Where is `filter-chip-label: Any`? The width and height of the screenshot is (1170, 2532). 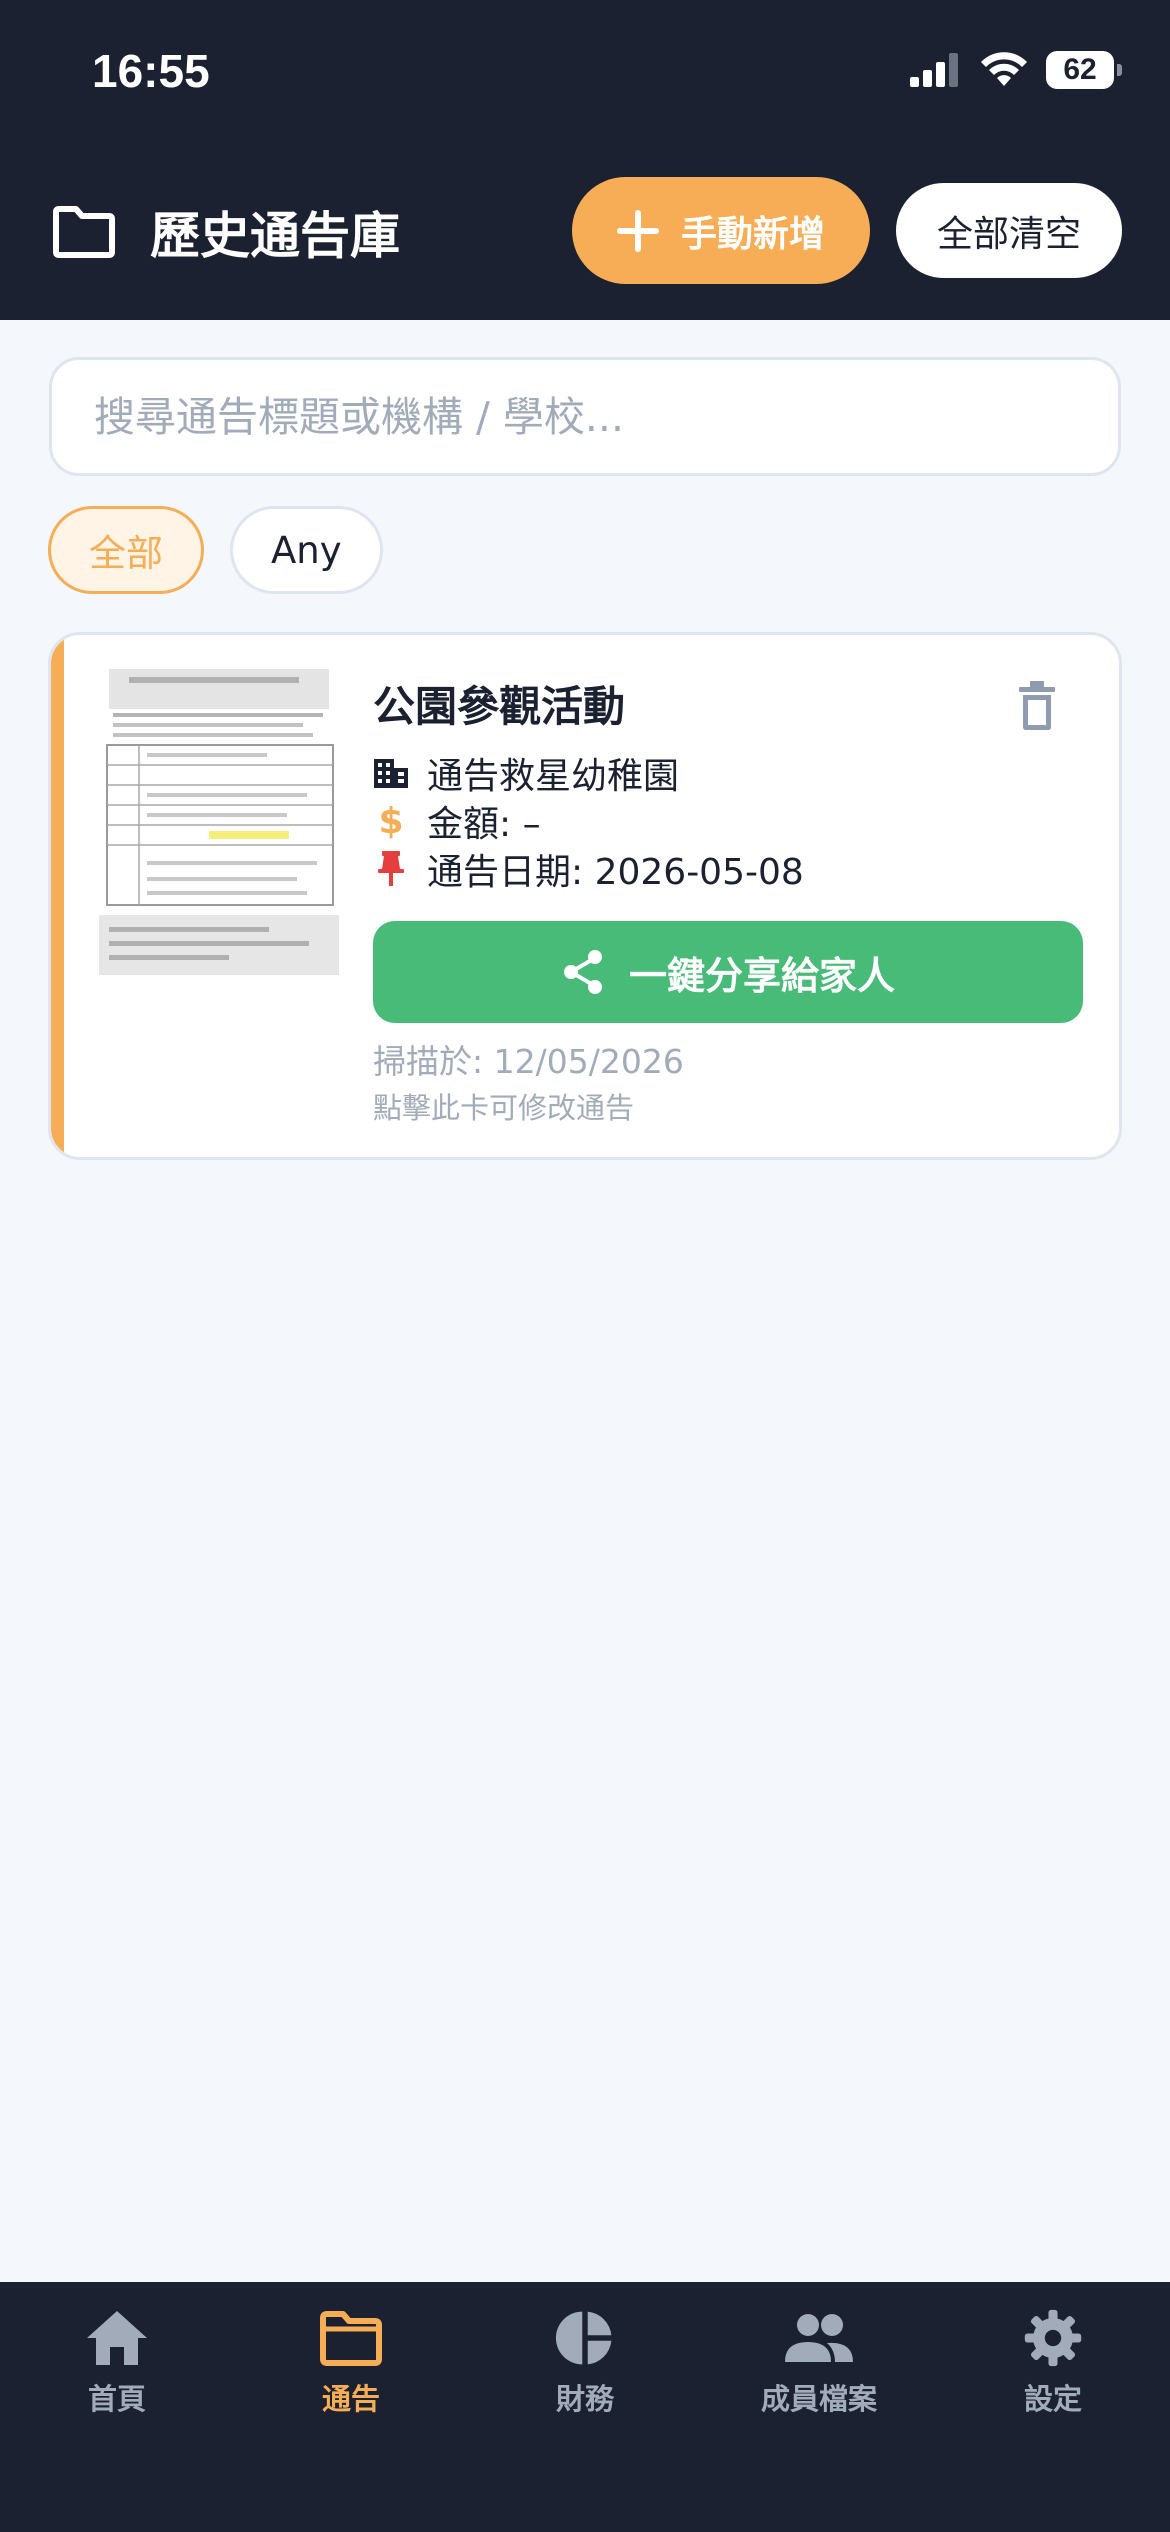
filter-chip-label: Any is located at coordinates (306, 550).